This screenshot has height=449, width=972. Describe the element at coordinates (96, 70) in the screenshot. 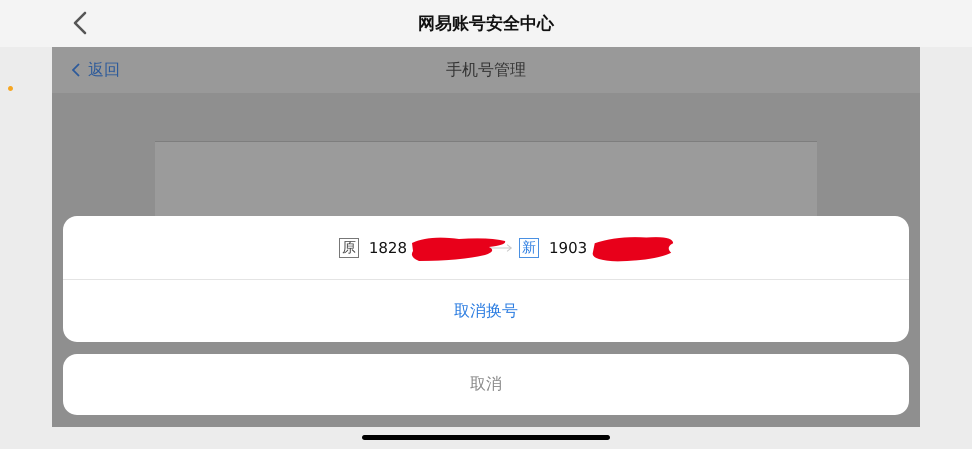

I see `back-link: 返回` at that location.